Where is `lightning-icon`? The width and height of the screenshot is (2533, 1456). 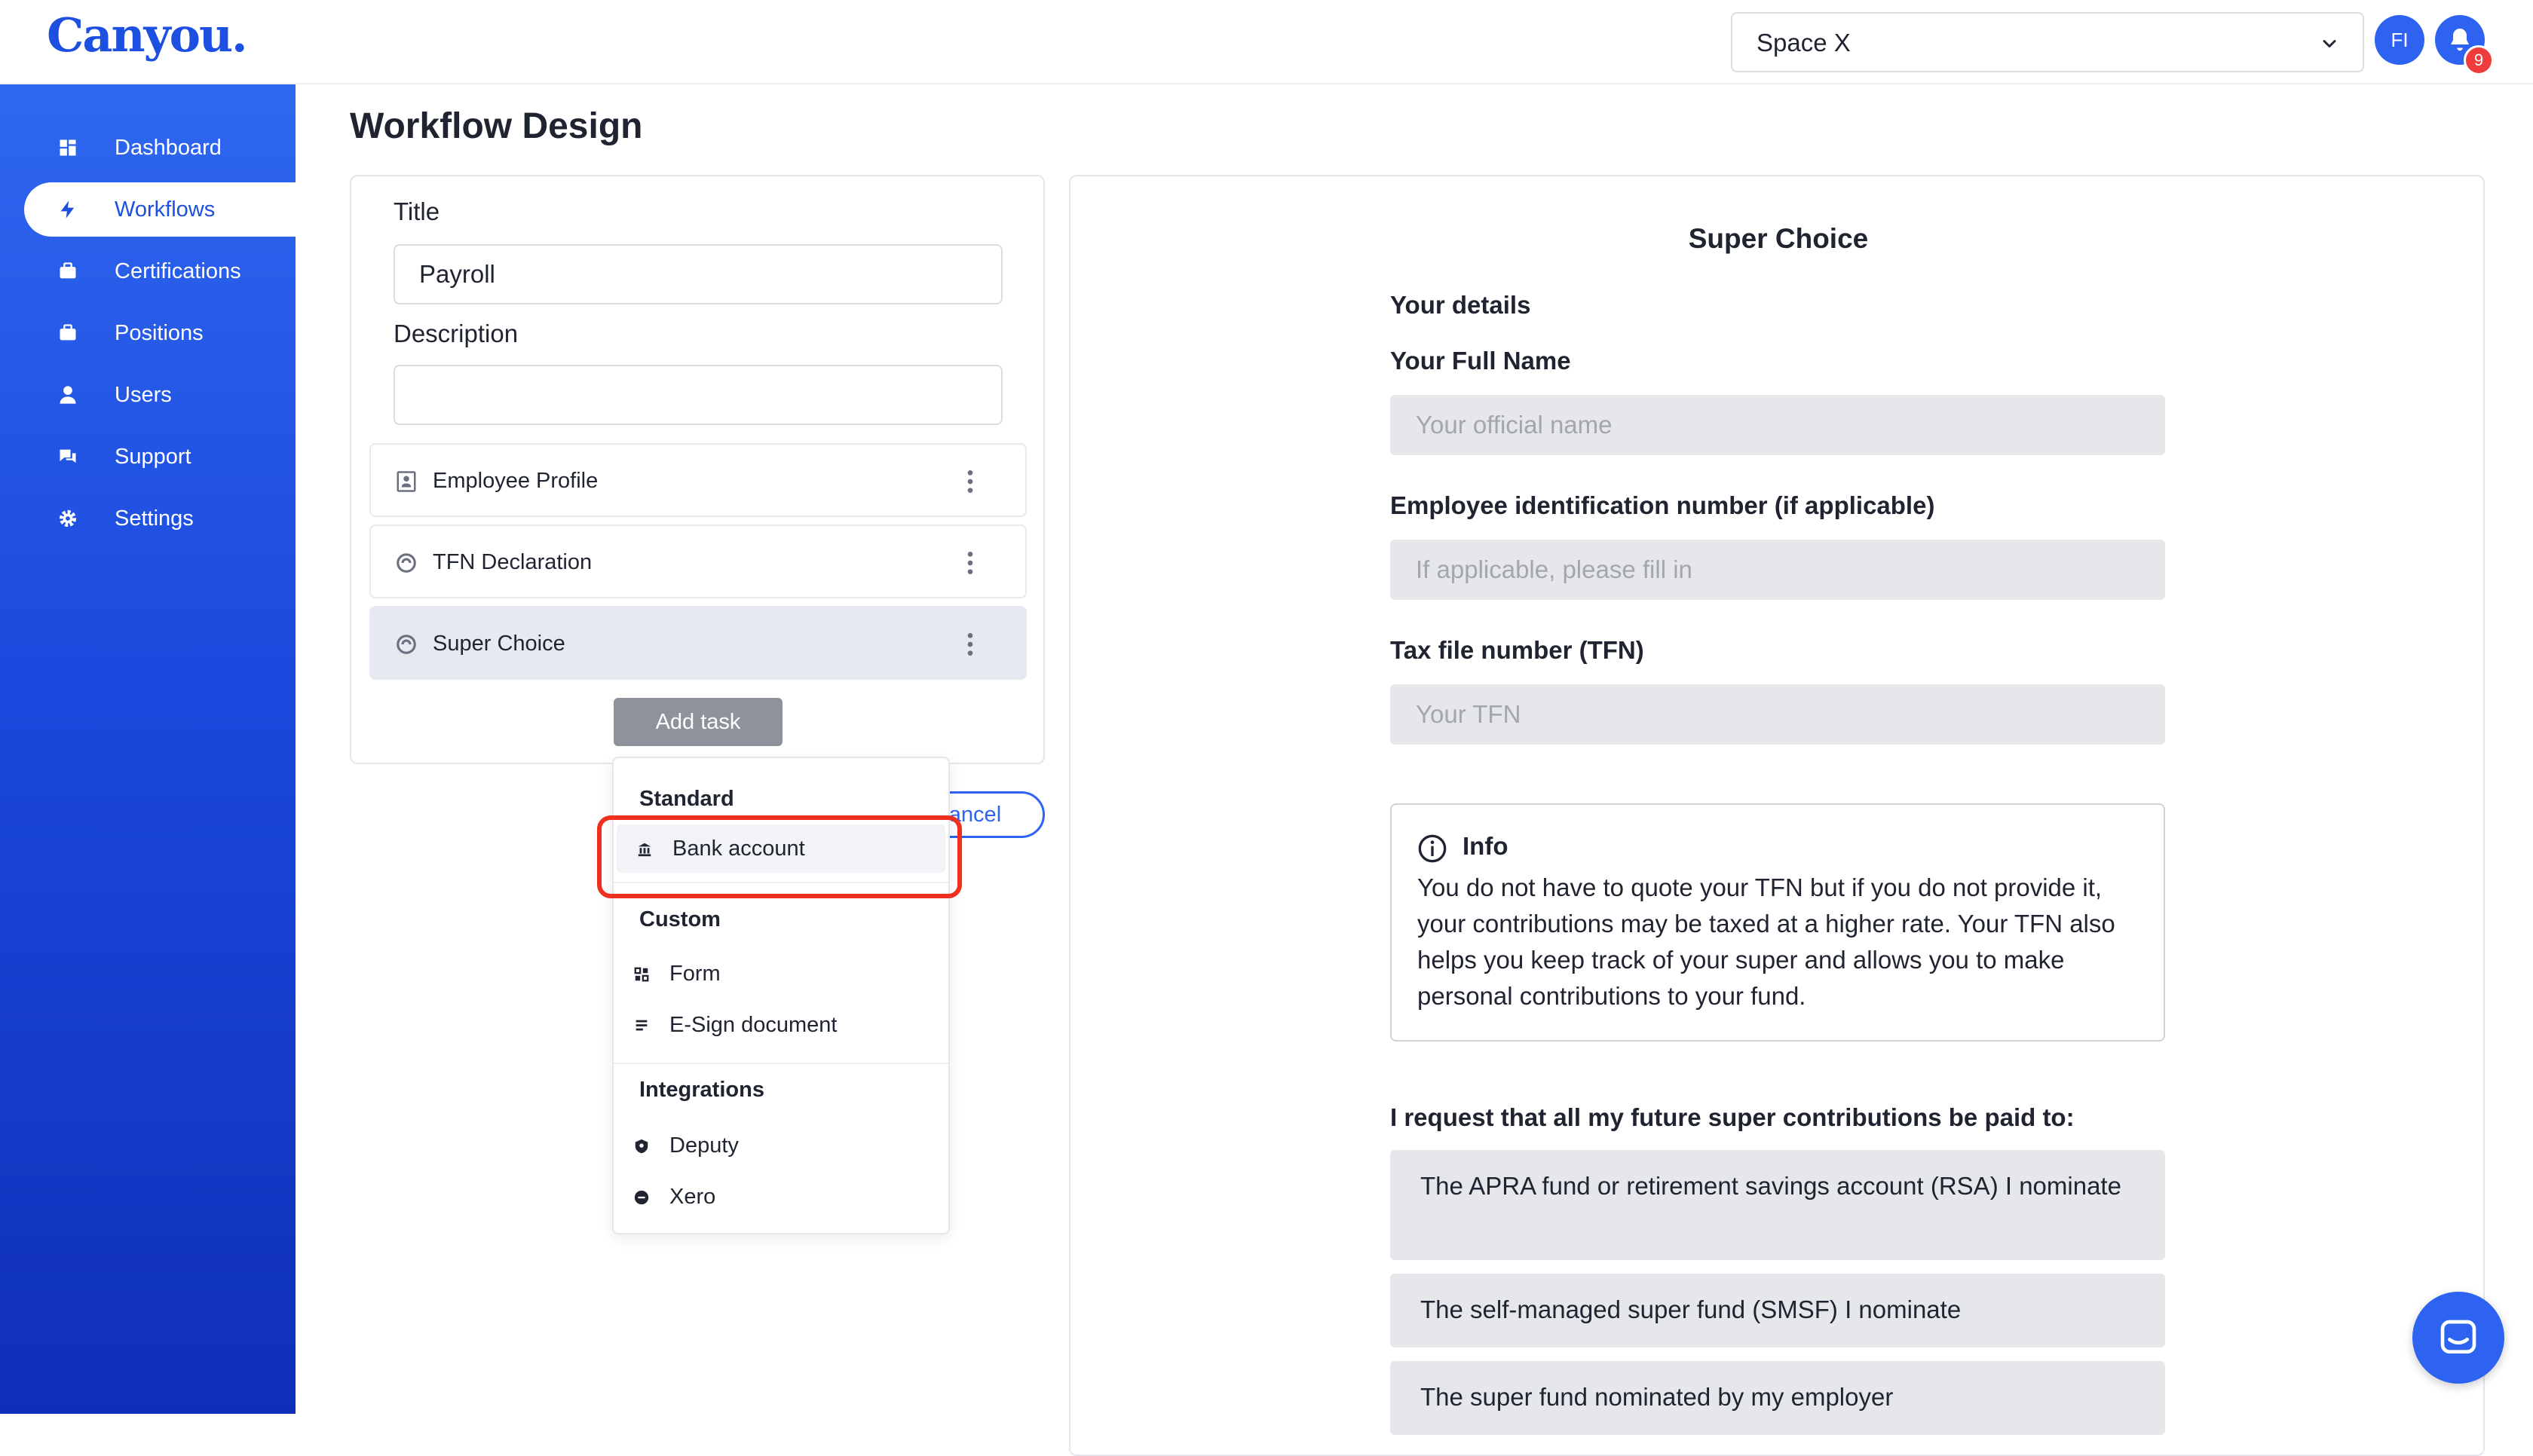 lightning-icon is located at coordinates (67, 209).